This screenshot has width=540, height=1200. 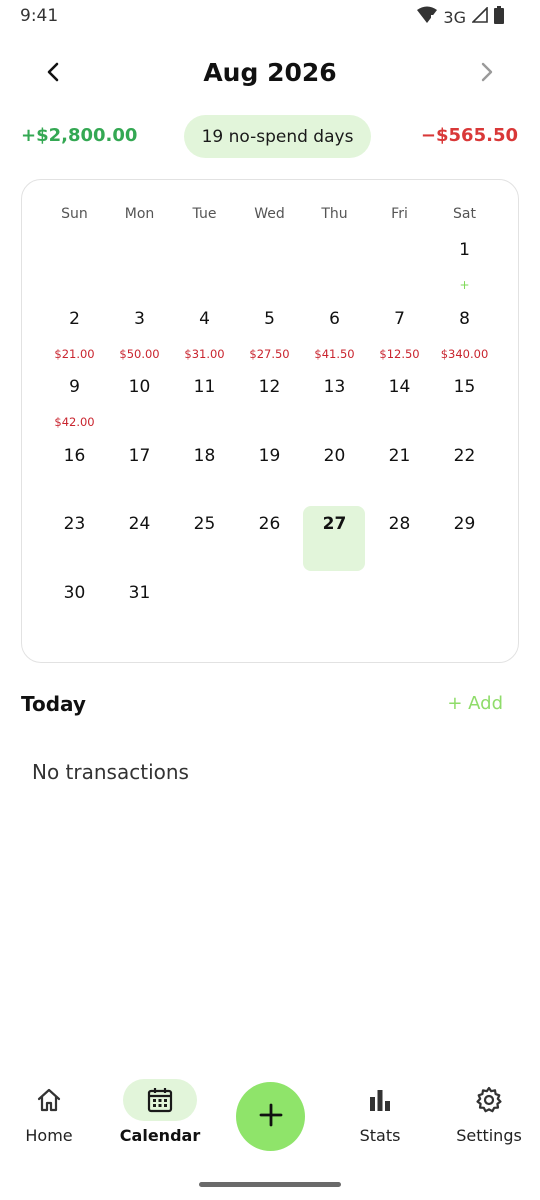 What do you see at coordinates (204, 407) in the screenshot?
I see `day-cell: 11` at bounding box center [204, 407].